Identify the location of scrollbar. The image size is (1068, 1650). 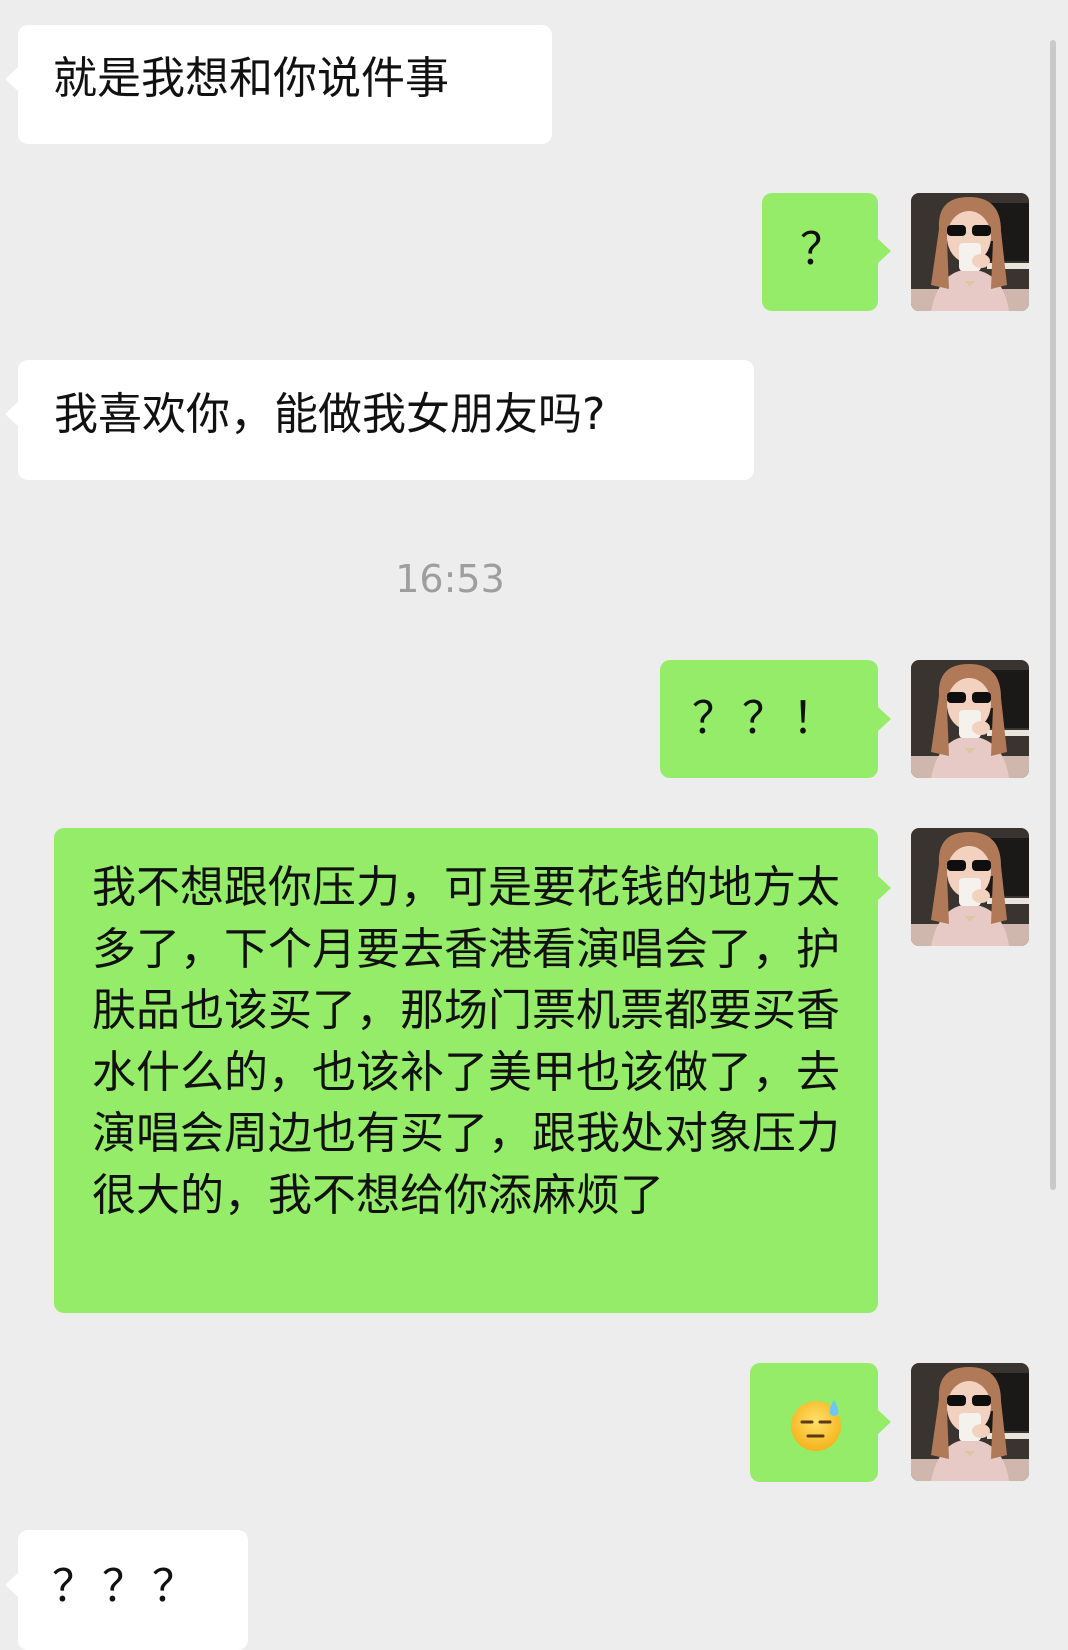
(1053, 615).